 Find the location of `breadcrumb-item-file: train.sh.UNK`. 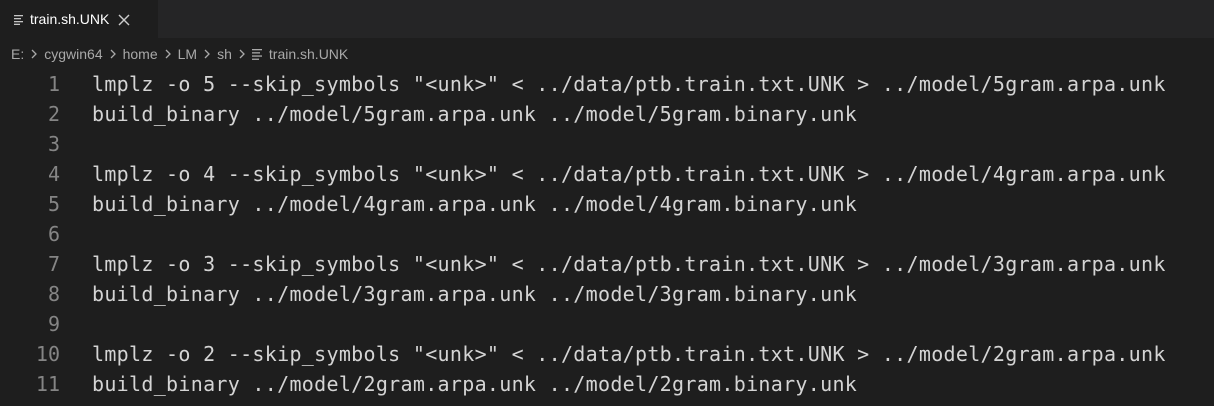

breadcrumb-item-file: train.sh.UNK is located at coordinates (308, 54).